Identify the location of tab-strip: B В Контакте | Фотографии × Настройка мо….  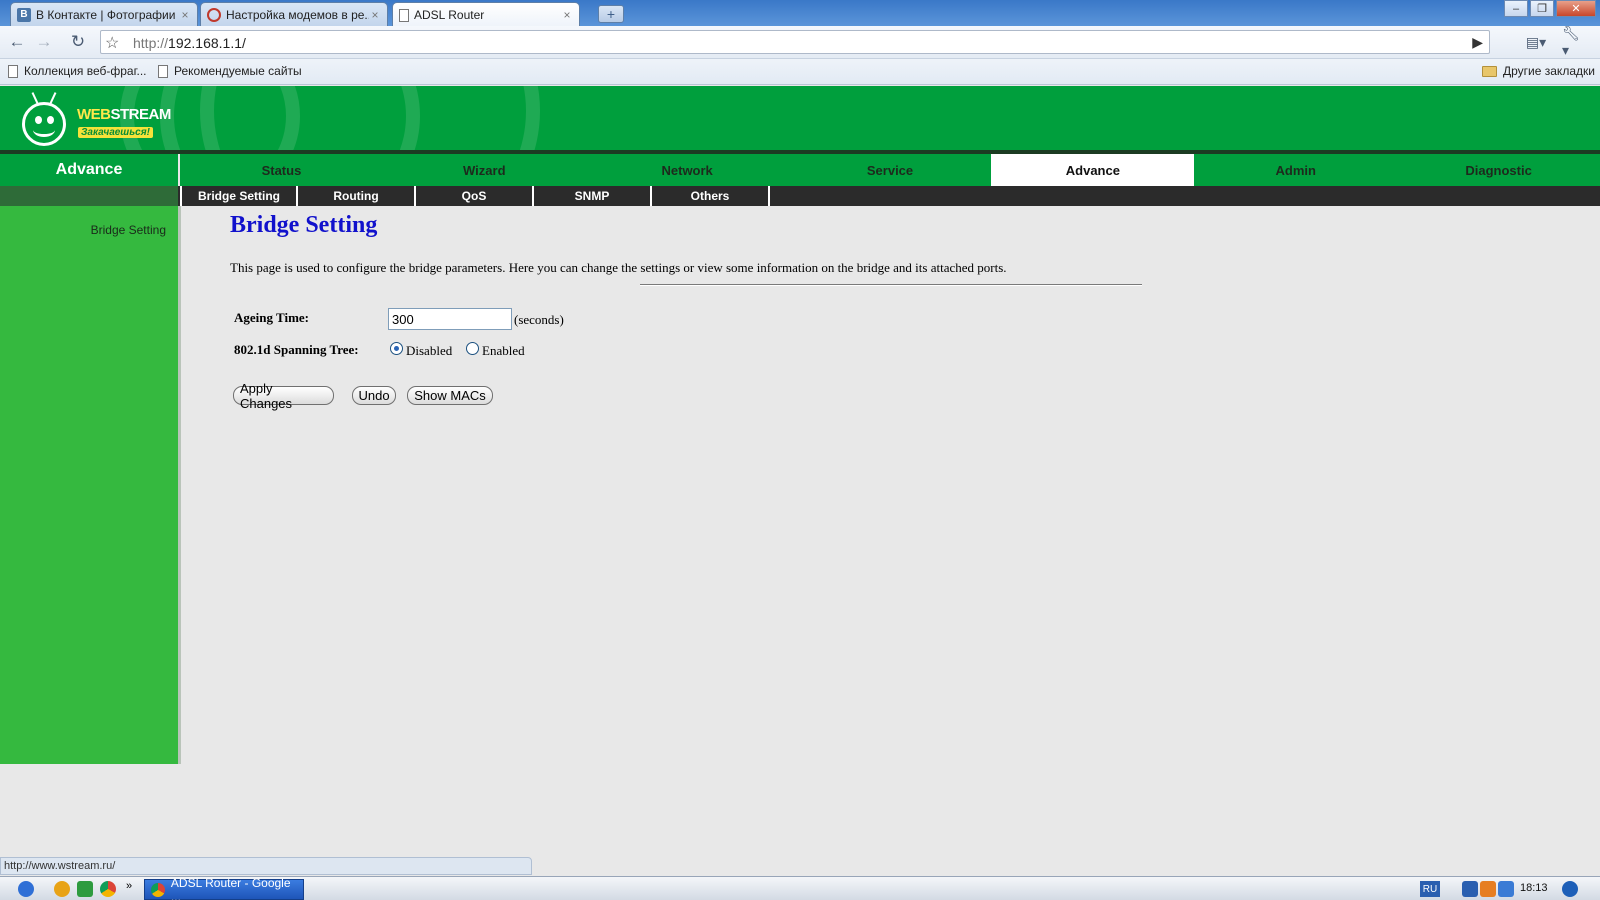
(800, 13).